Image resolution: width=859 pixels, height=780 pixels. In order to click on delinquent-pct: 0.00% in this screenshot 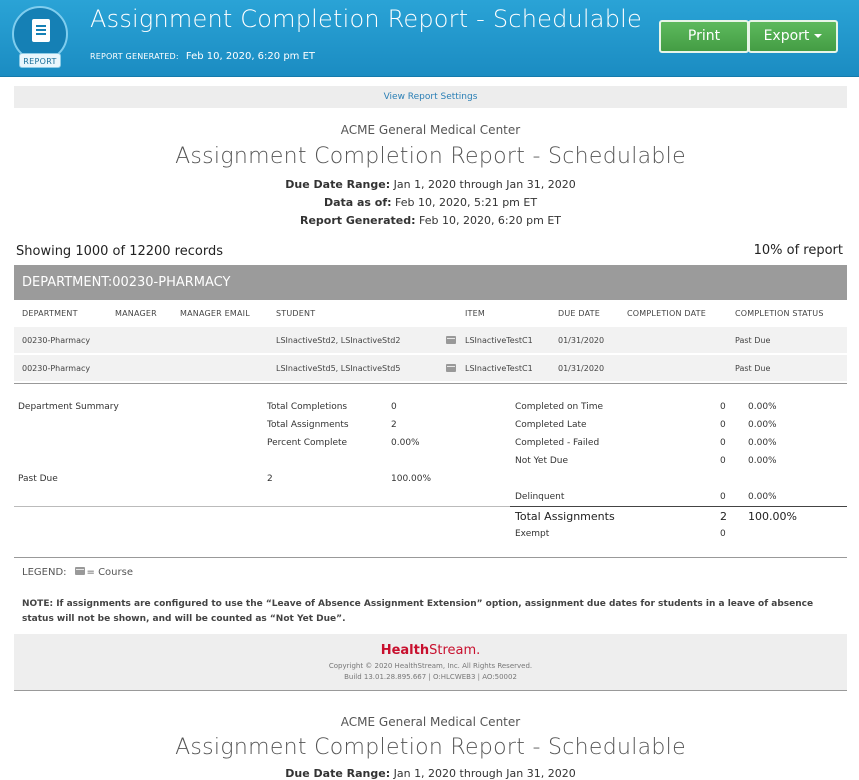, I will do `click(762, 497)`.